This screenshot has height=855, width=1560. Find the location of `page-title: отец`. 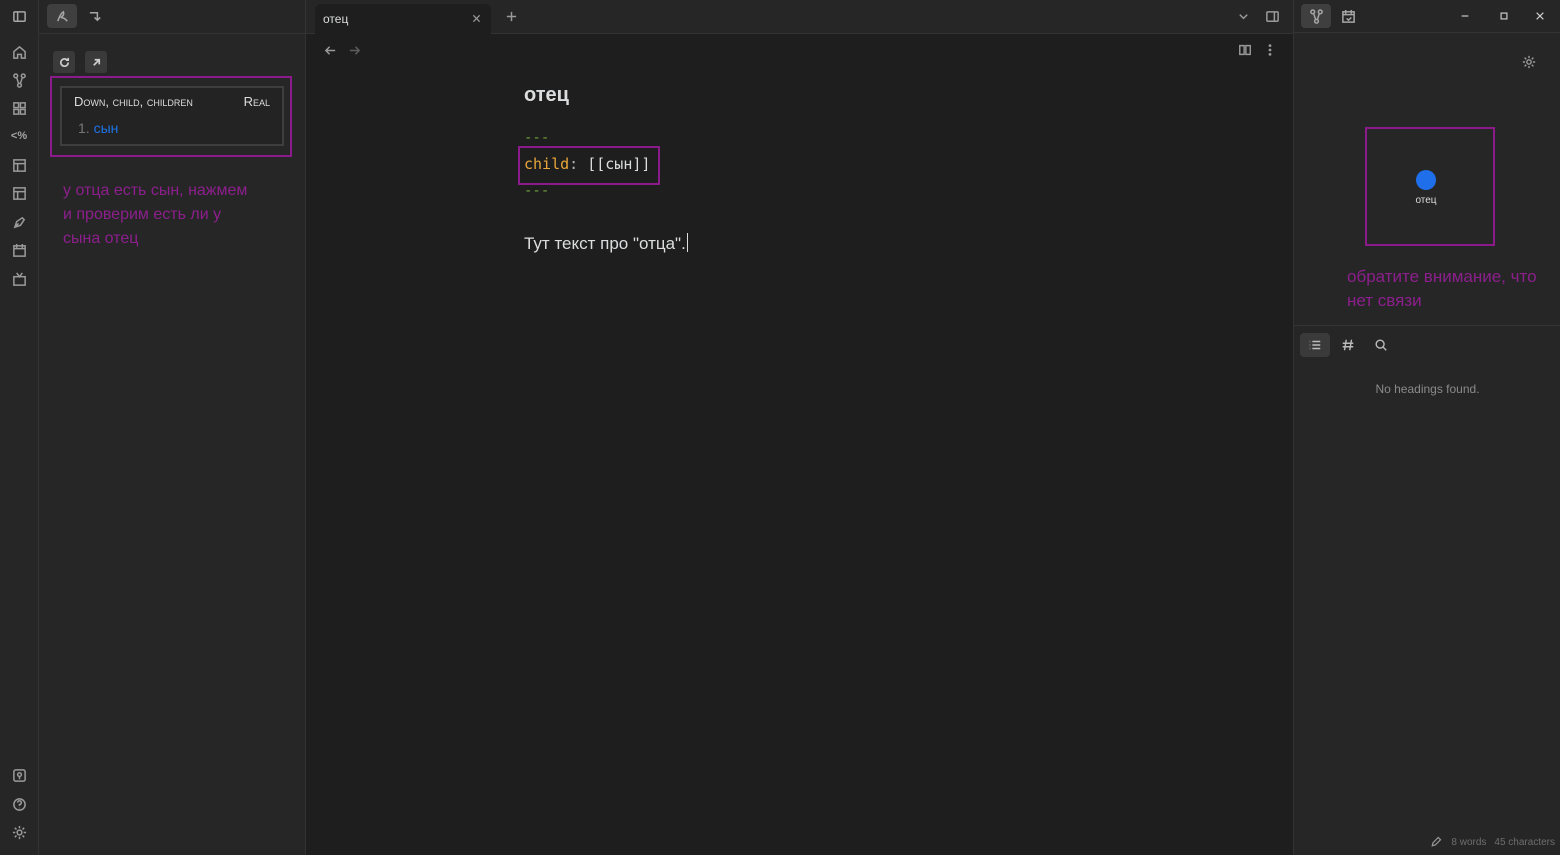

page-title: отец is located at coordinates (546, 95).